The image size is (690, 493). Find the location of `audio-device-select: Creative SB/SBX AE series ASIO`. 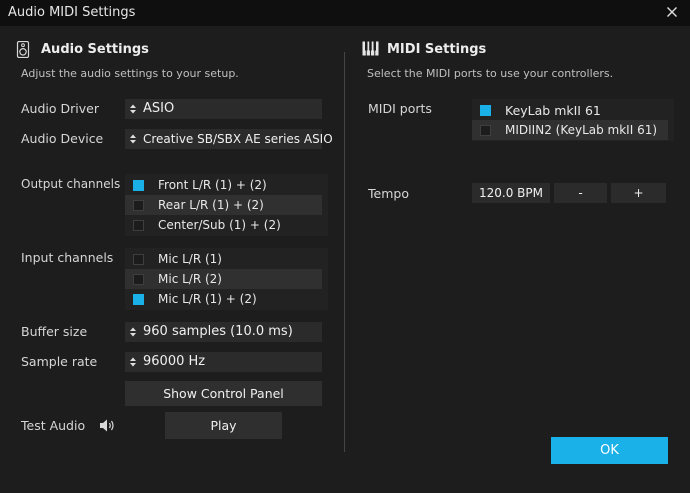

audio-device-select: Creative SB/SBX AE series ASIO is located at coordinates (229, 139).